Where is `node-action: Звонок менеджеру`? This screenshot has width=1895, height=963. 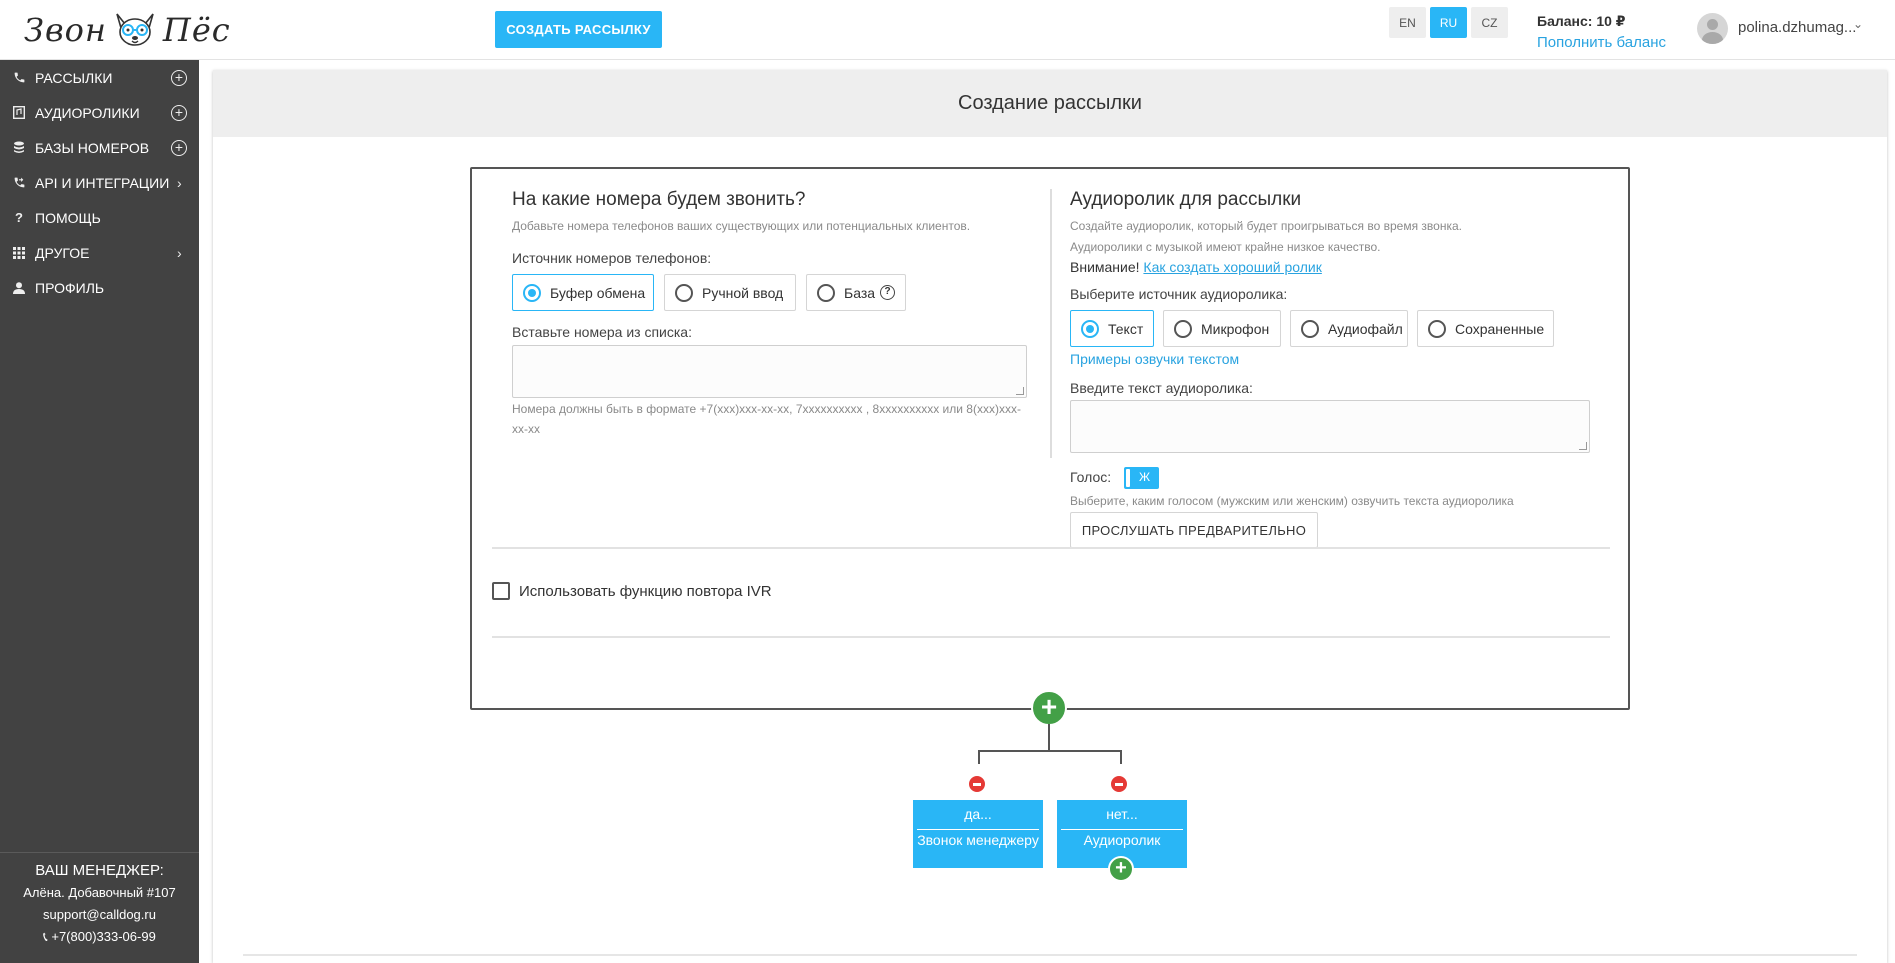 node-action: Звонок менеджеру is located at coordinates (978, 840).